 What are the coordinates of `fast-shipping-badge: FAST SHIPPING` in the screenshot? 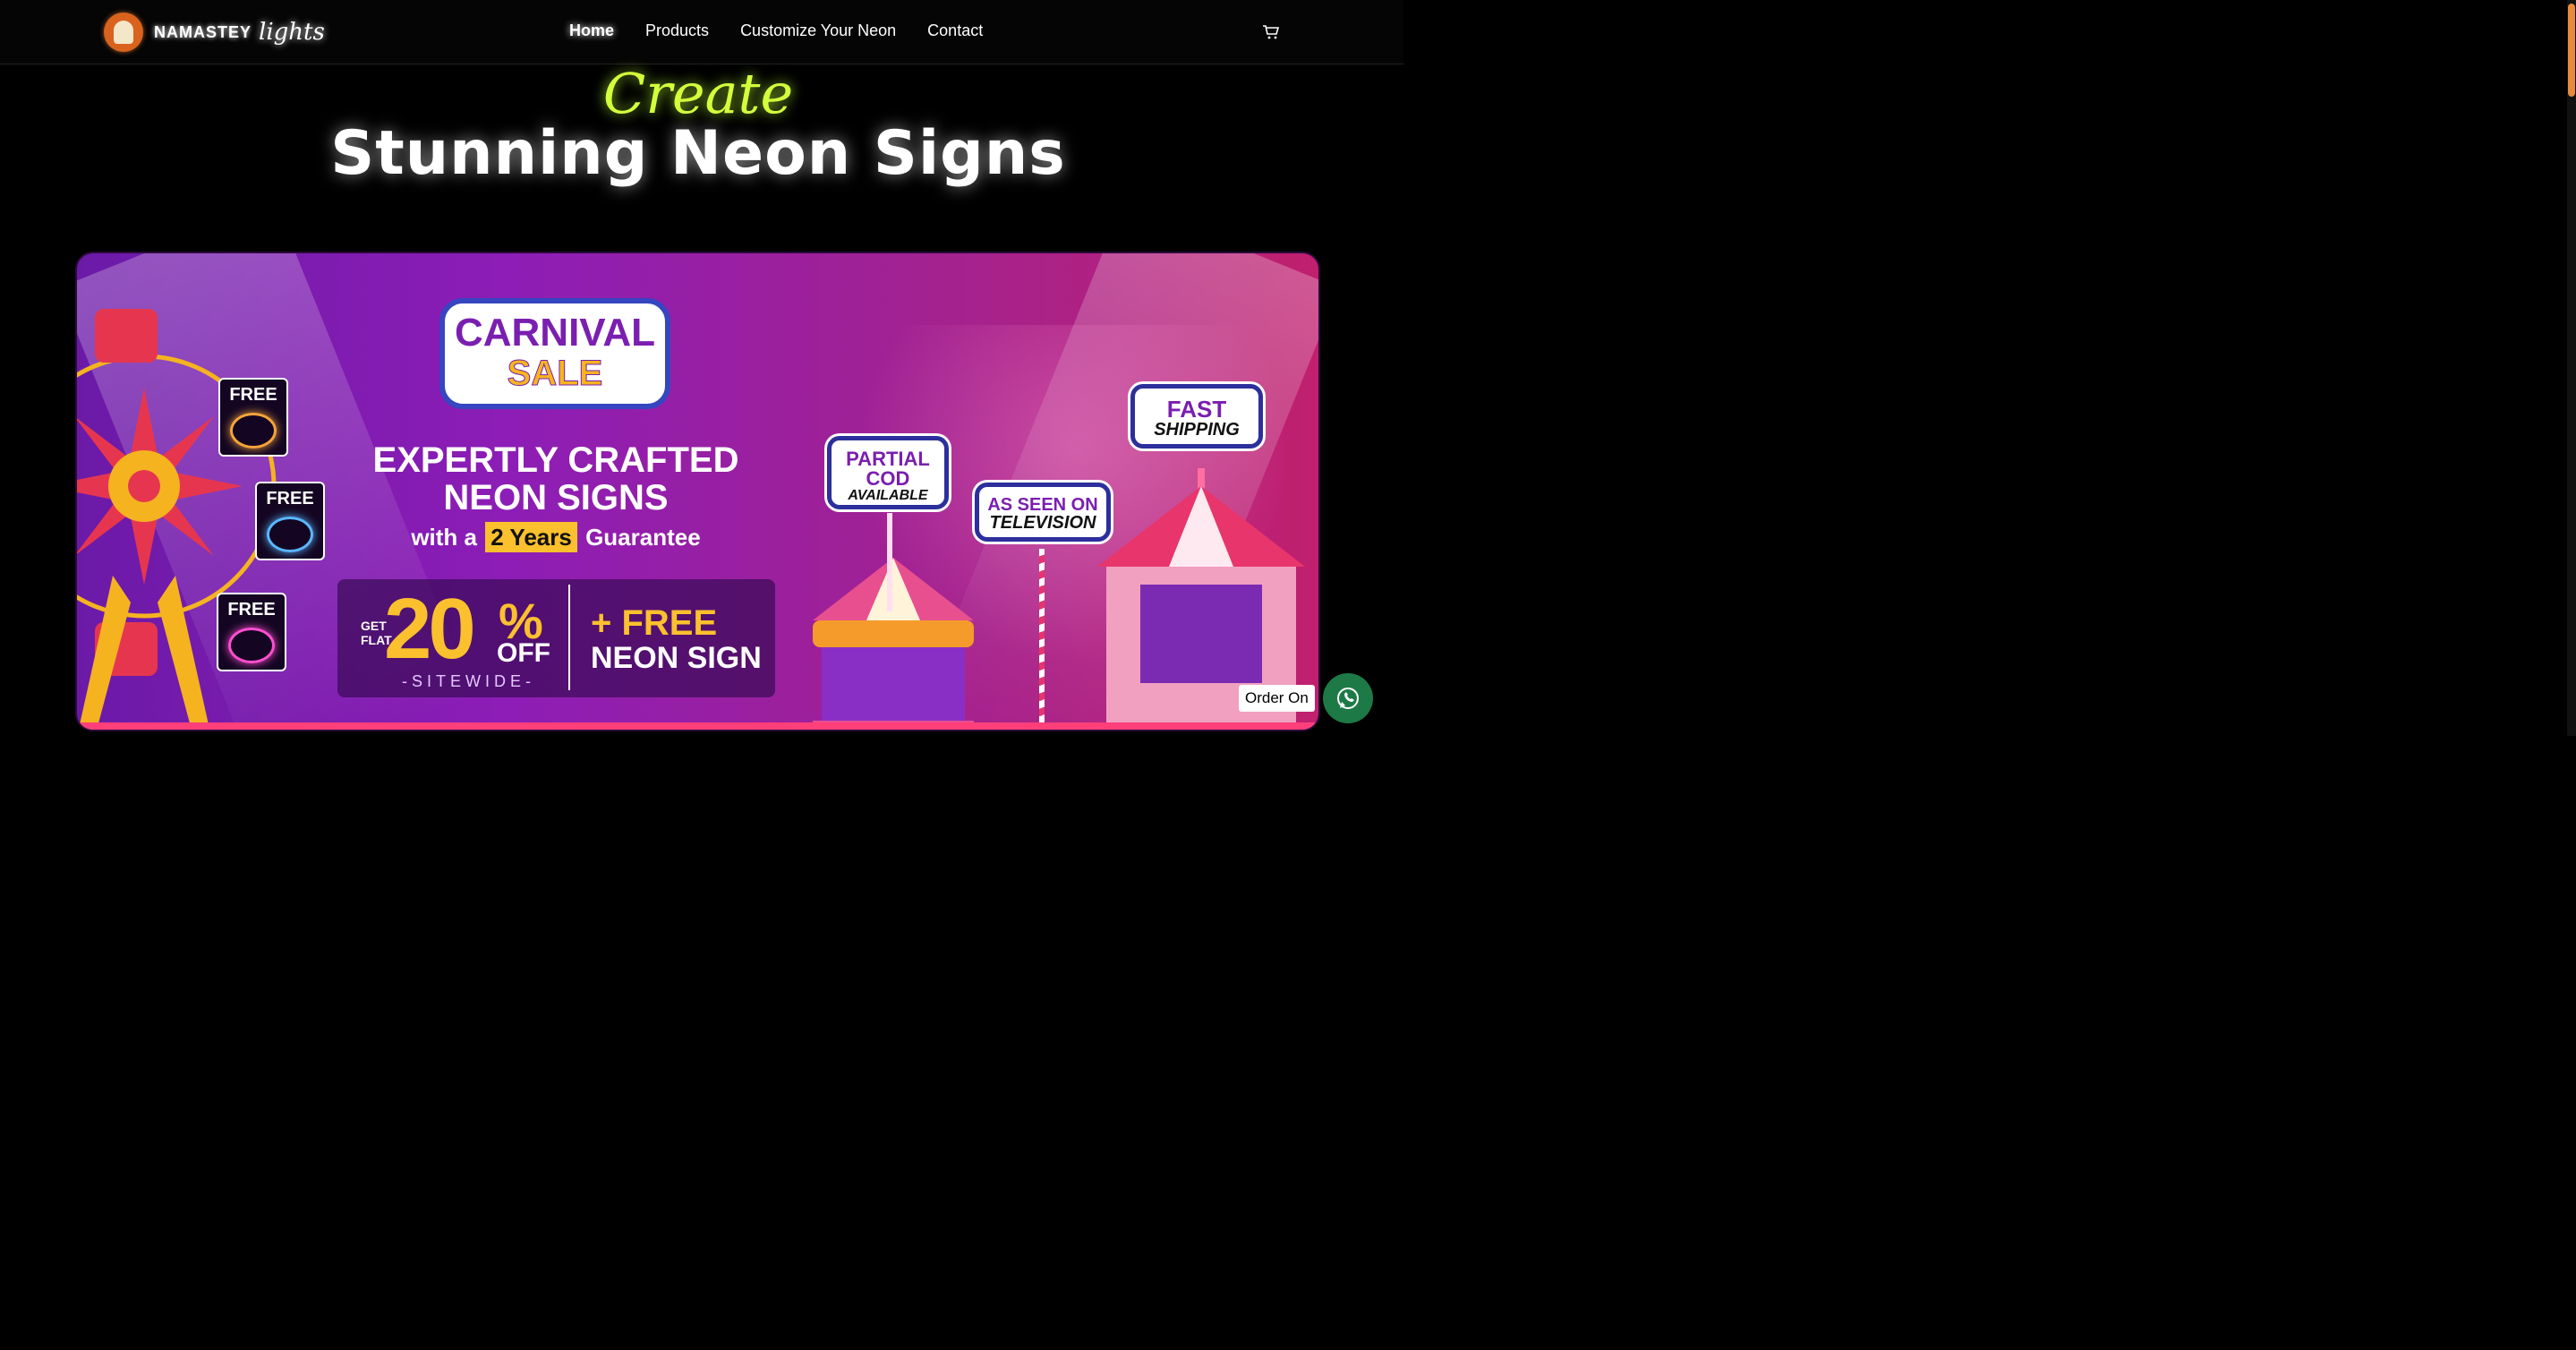 It's located at (1196, 416).